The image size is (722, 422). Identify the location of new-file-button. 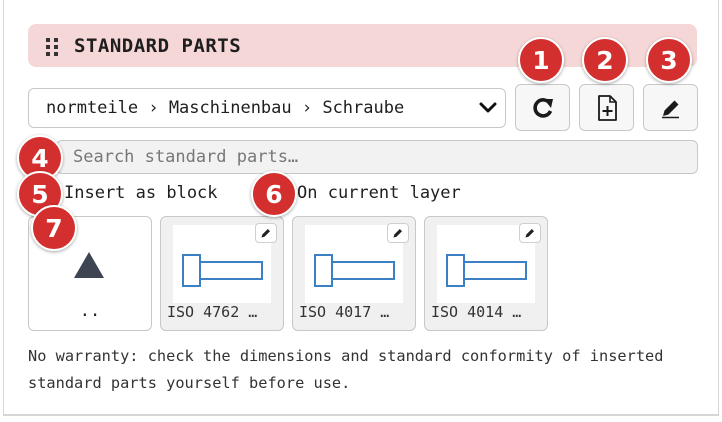
(606, 107).